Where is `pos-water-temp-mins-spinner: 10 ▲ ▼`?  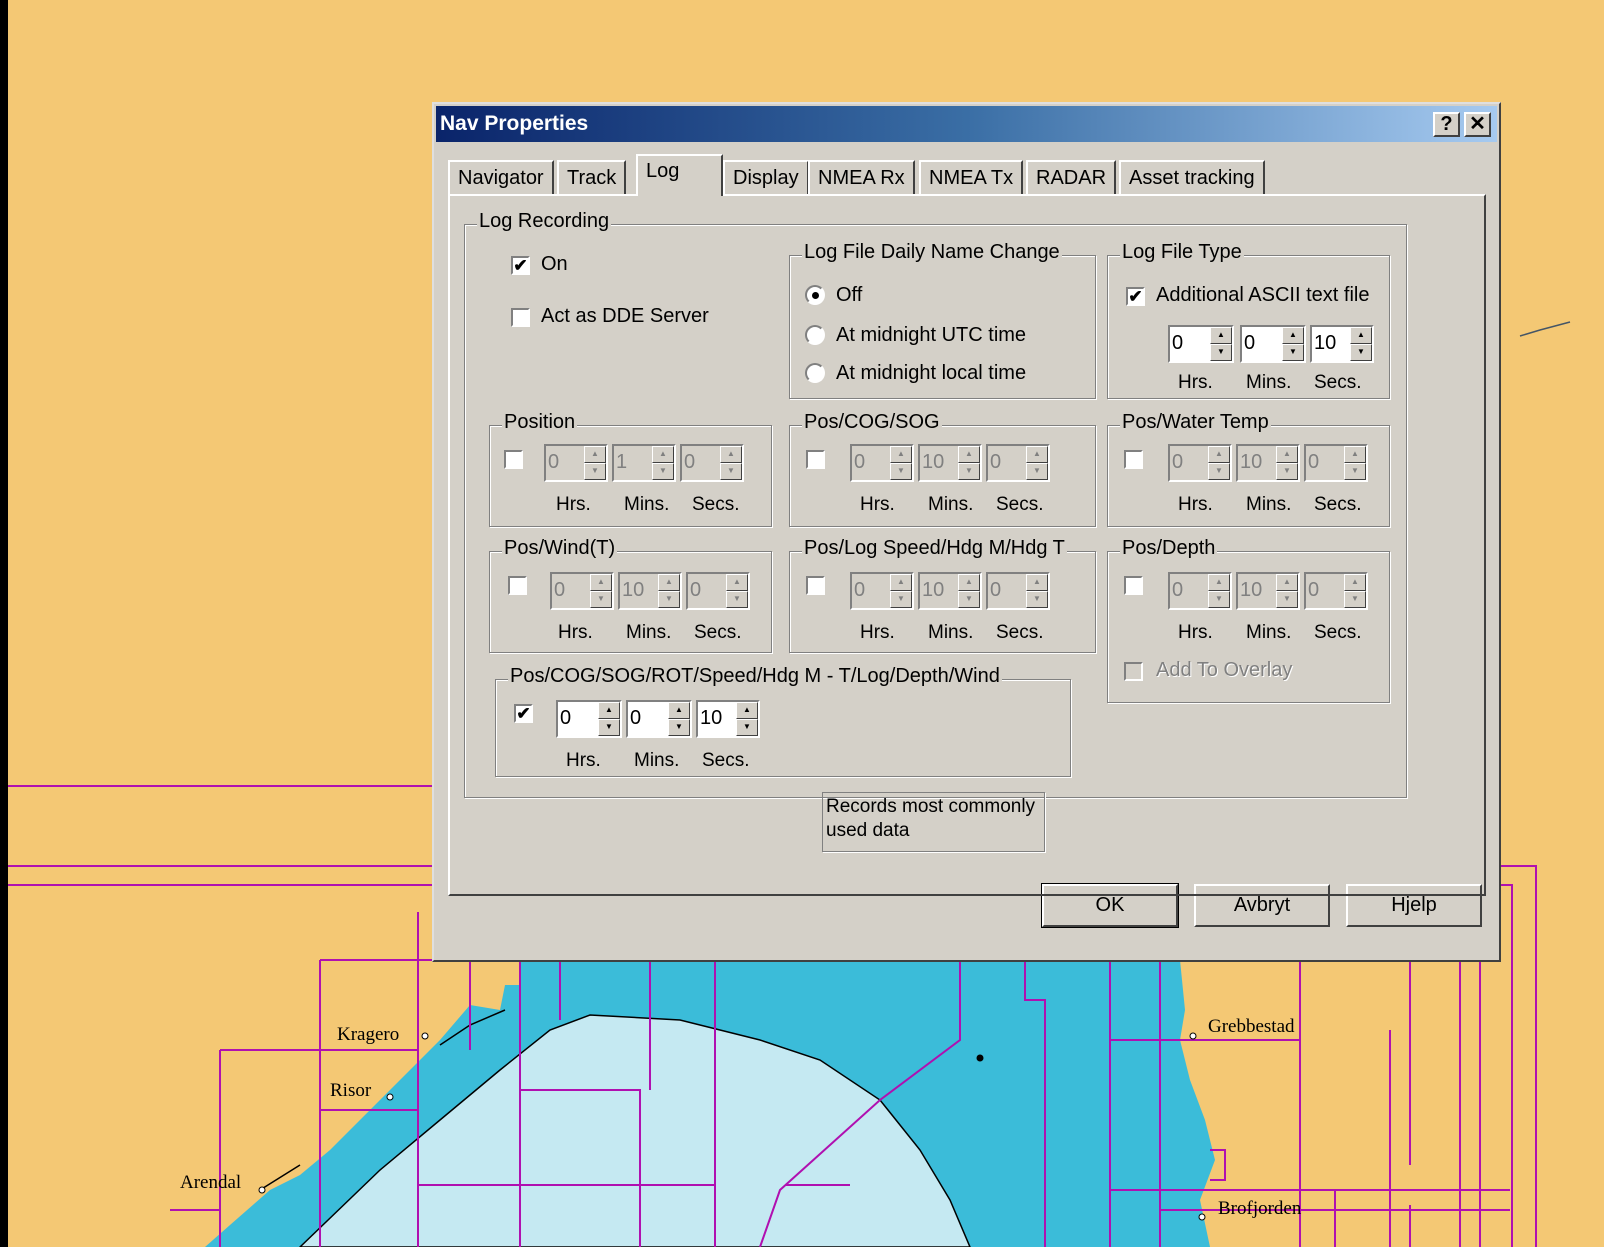
pos-water-temp-mins-spinner: 10 ▲ ▼ is located at coordinates (1268, 463).